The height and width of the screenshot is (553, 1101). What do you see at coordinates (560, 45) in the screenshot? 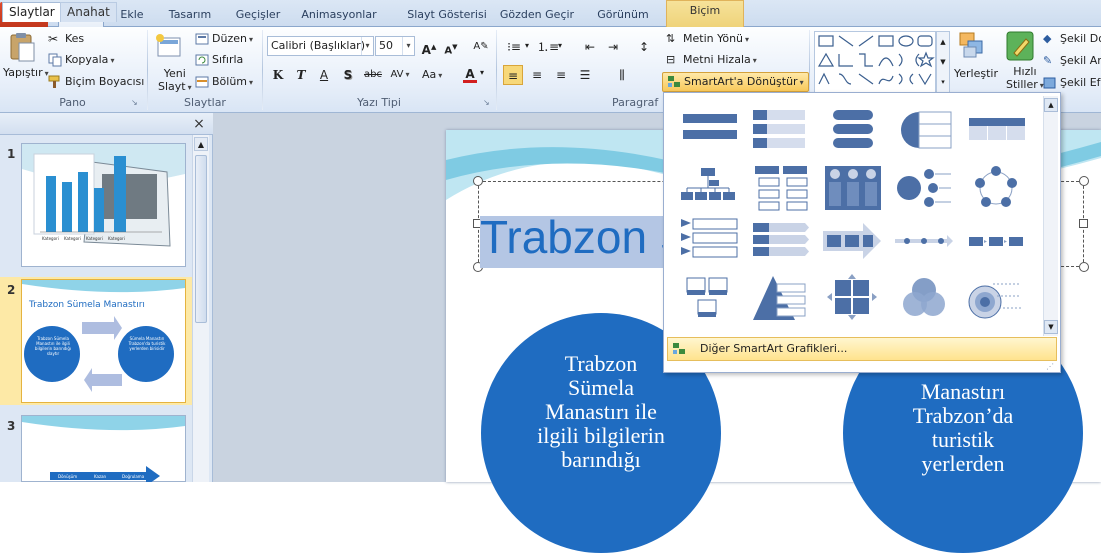
I see `numbering-dropdown-icon: ▾` at bounding box center [560, 45].